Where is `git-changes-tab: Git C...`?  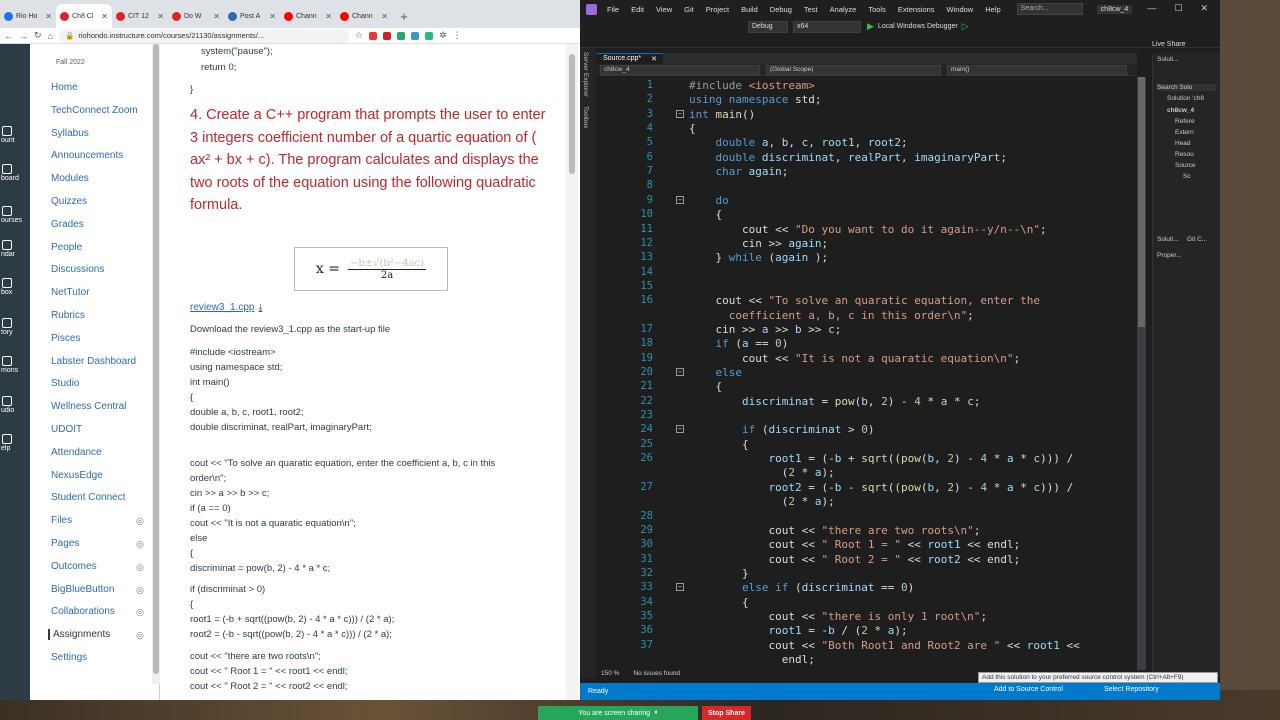
git-changes-tab: Git C... is located at coordinates (1197, 239).